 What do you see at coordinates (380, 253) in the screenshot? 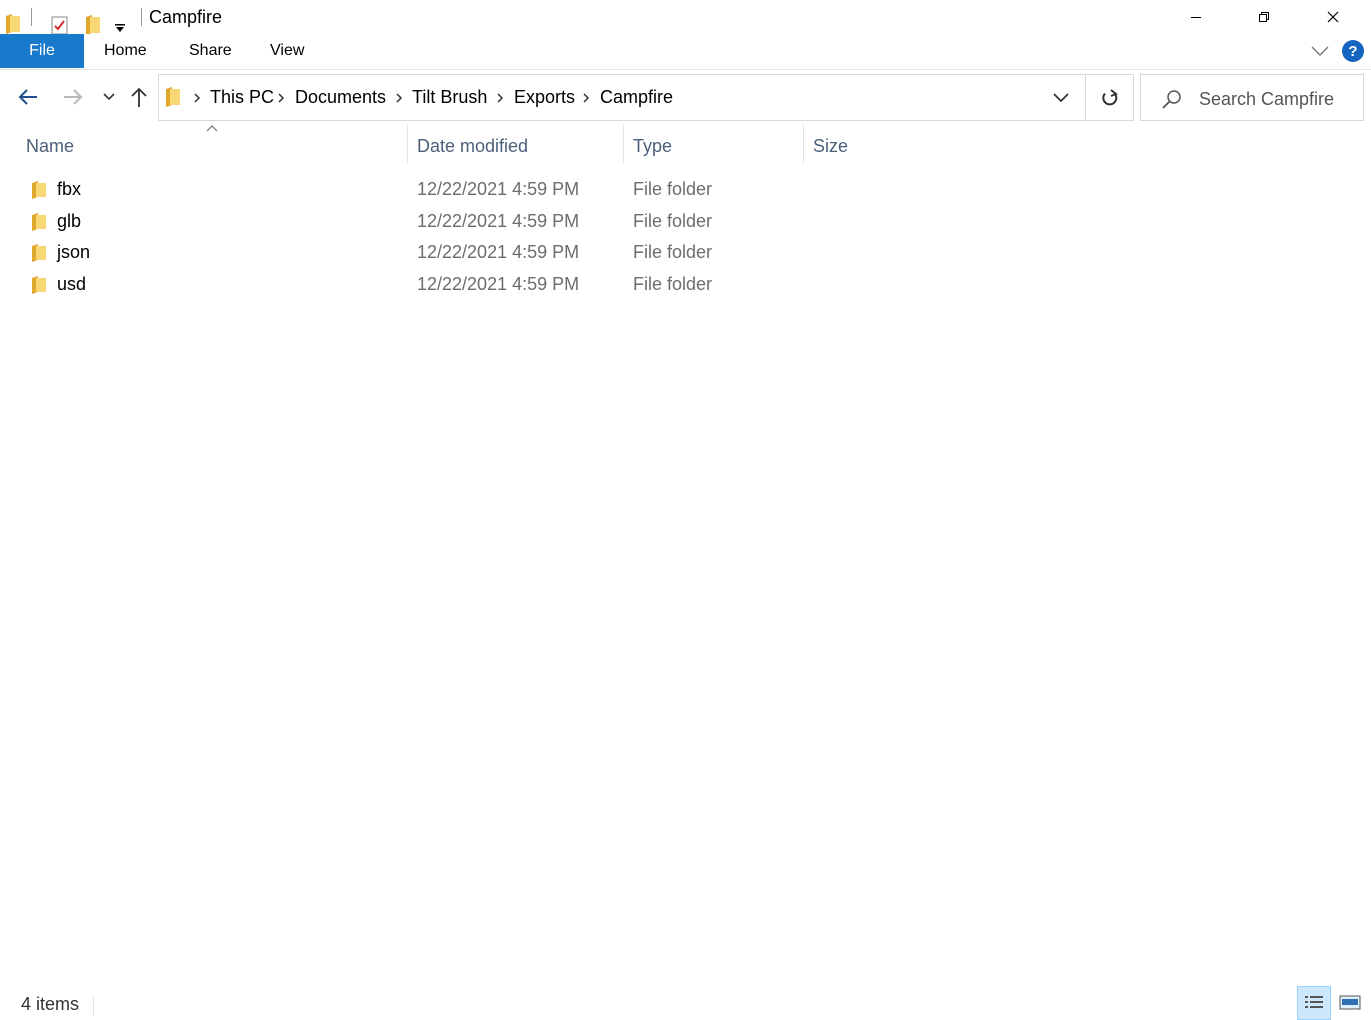
I see `file-row: json 12/22/2021 4:59 PM File folder` at bounding box center [380, 253].